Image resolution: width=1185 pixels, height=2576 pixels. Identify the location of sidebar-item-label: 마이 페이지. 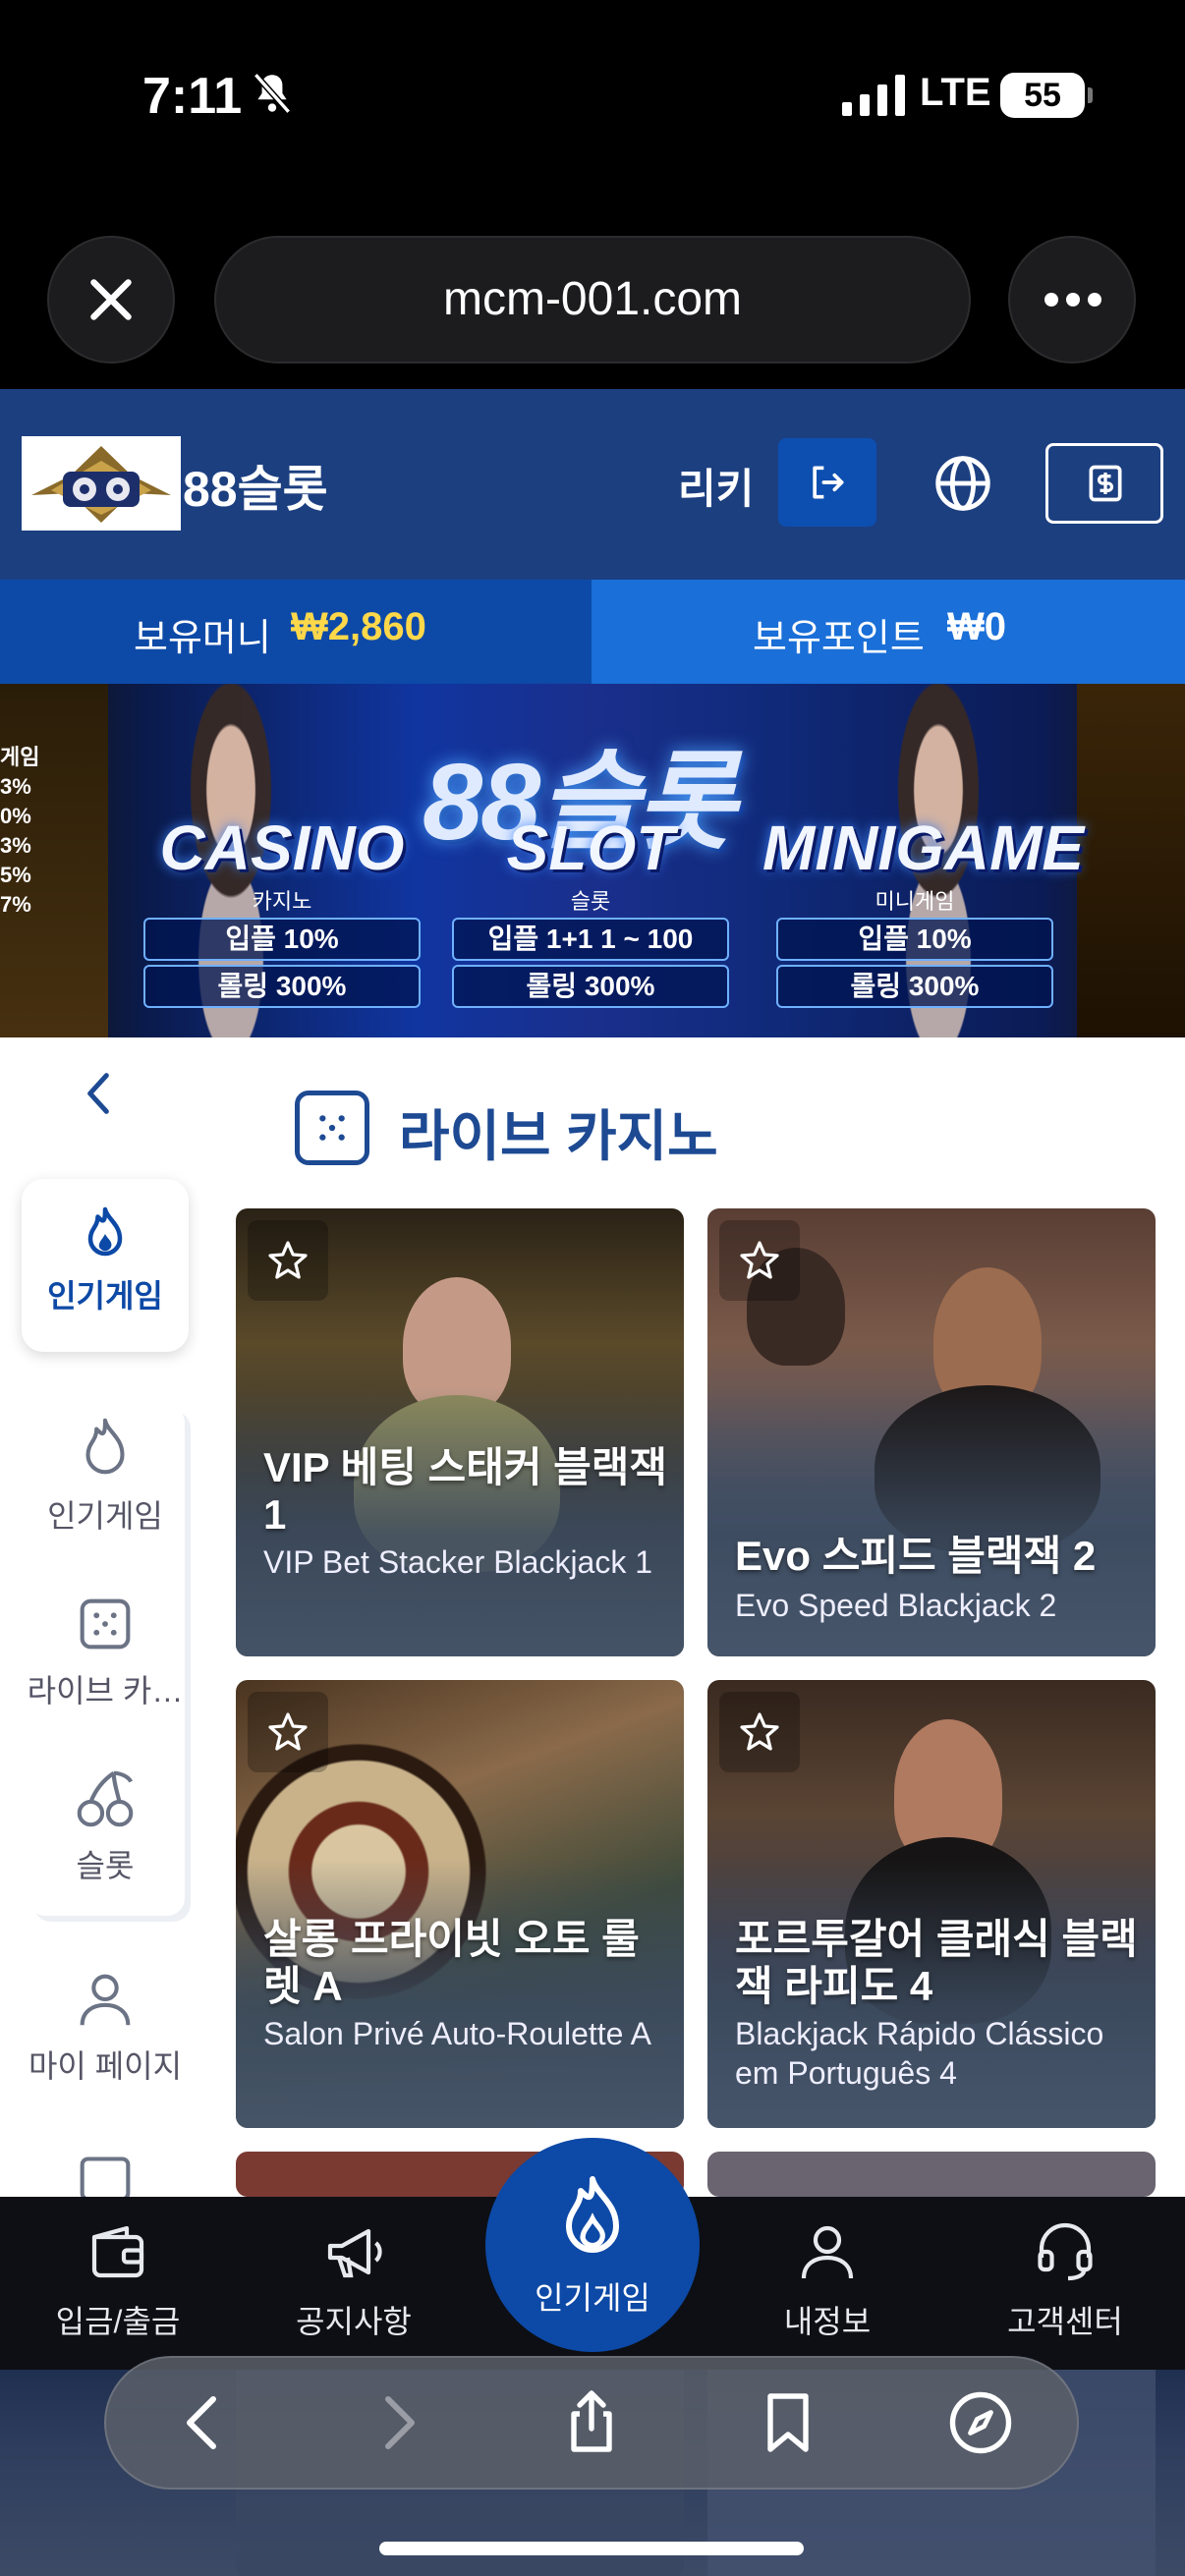
(106, 2066).